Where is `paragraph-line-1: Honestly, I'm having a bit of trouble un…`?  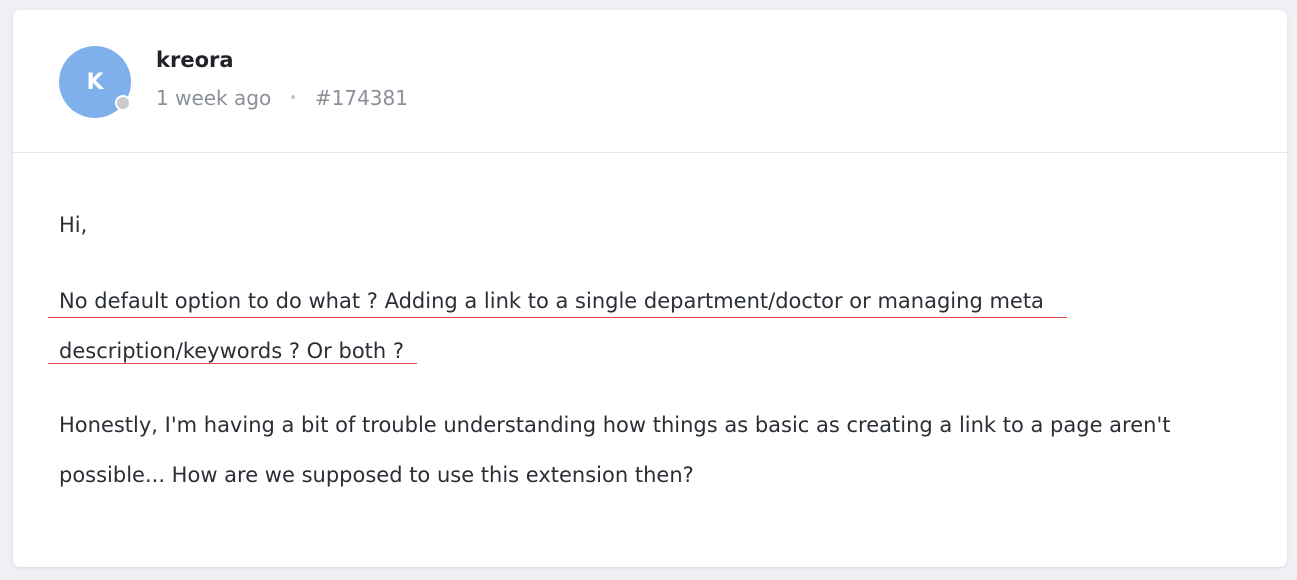 paragraph-line-1: Honestly, I'm having a bit of trouble un… is located at coordinates (615, 425).